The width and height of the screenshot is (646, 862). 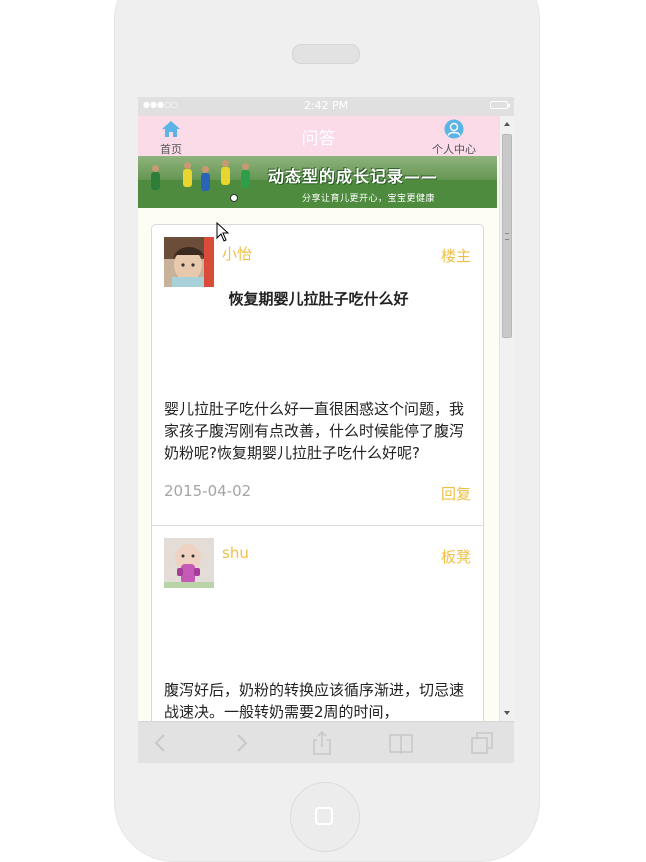 I want to click on home-square-icon, so click(x=324, y=816).